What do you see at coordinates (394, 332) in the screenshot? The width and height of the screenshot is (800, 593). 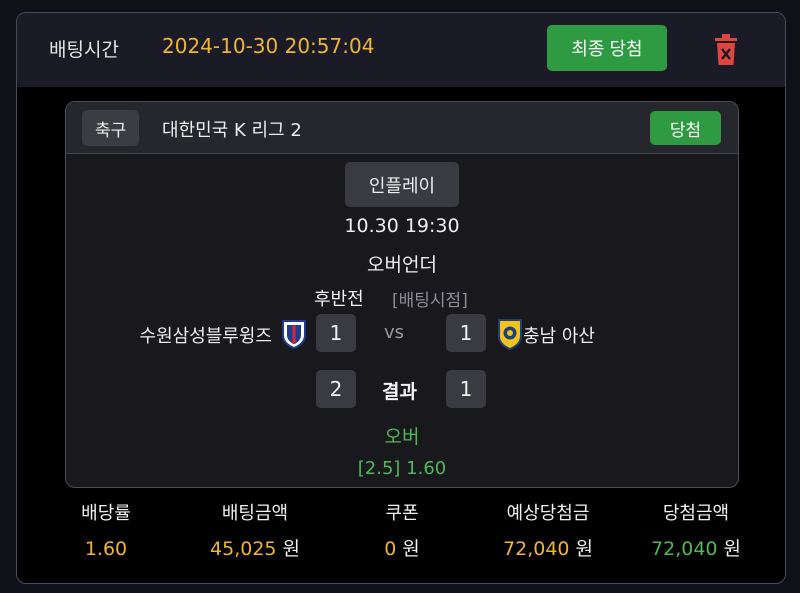 I see `versus-label: vs` at bounding box center [394, 332].